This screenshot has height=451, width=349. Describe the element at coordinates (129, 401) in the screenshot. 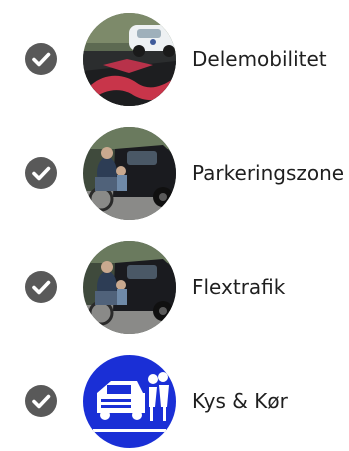

I see `kiss-and-ride-sign-icon` at that location.